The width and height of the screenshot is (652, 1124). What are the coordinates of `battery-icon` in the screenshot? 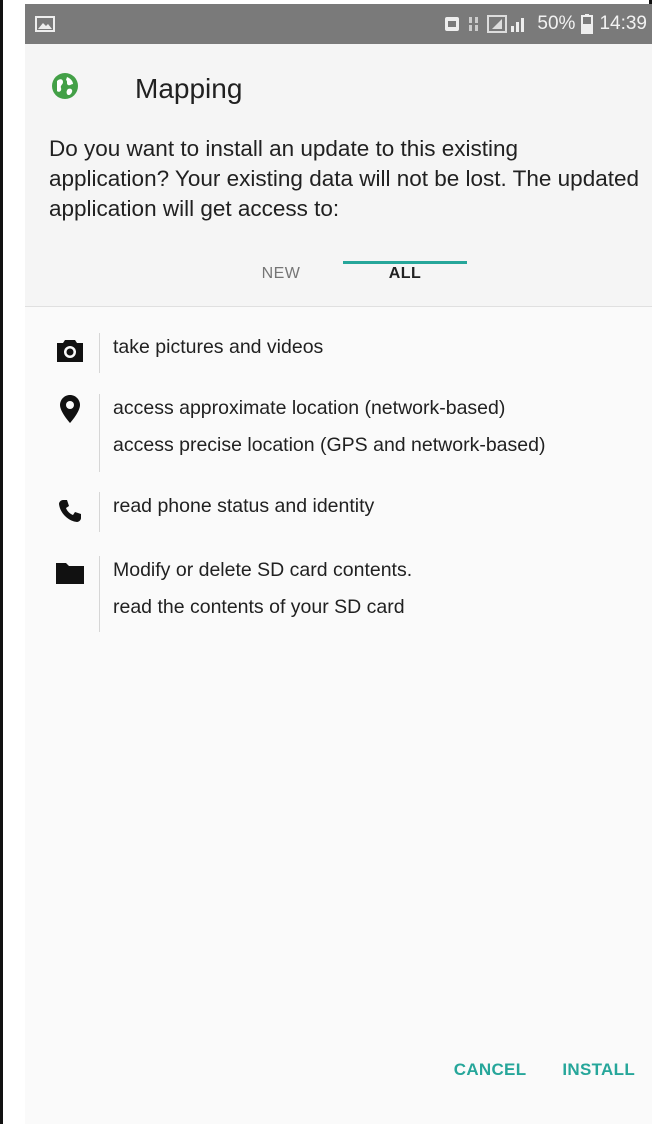 It's located at (587, 24).